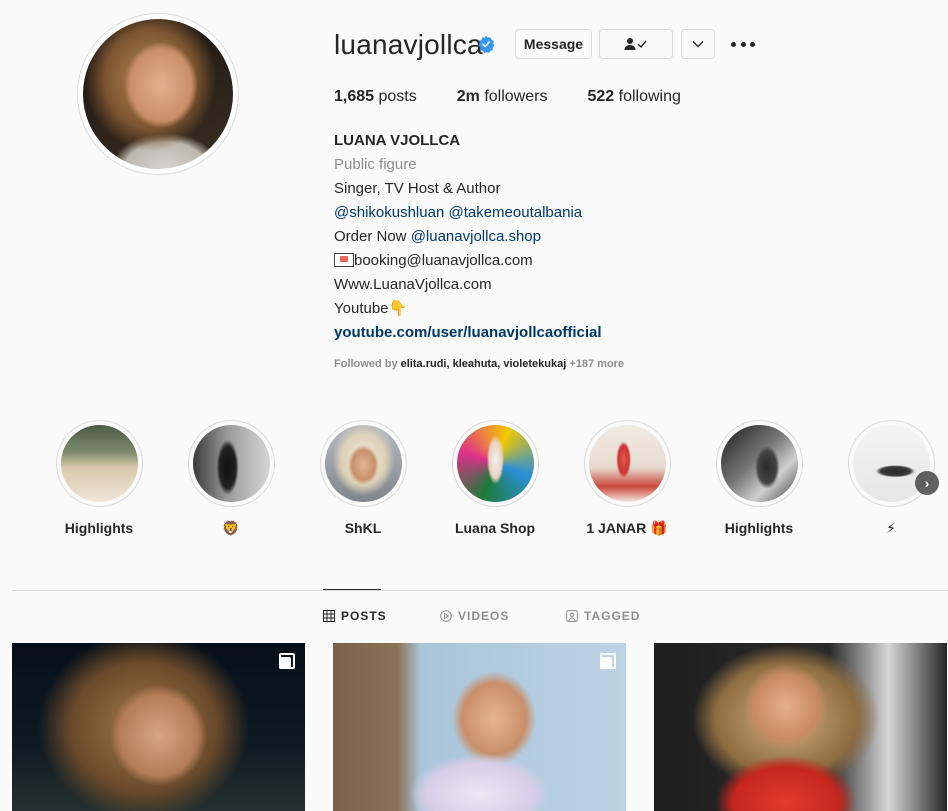 This screenshot has height=811, width=948. I want to click on bio-email-line: booking@luanavjollca.com, so click(468, 261).